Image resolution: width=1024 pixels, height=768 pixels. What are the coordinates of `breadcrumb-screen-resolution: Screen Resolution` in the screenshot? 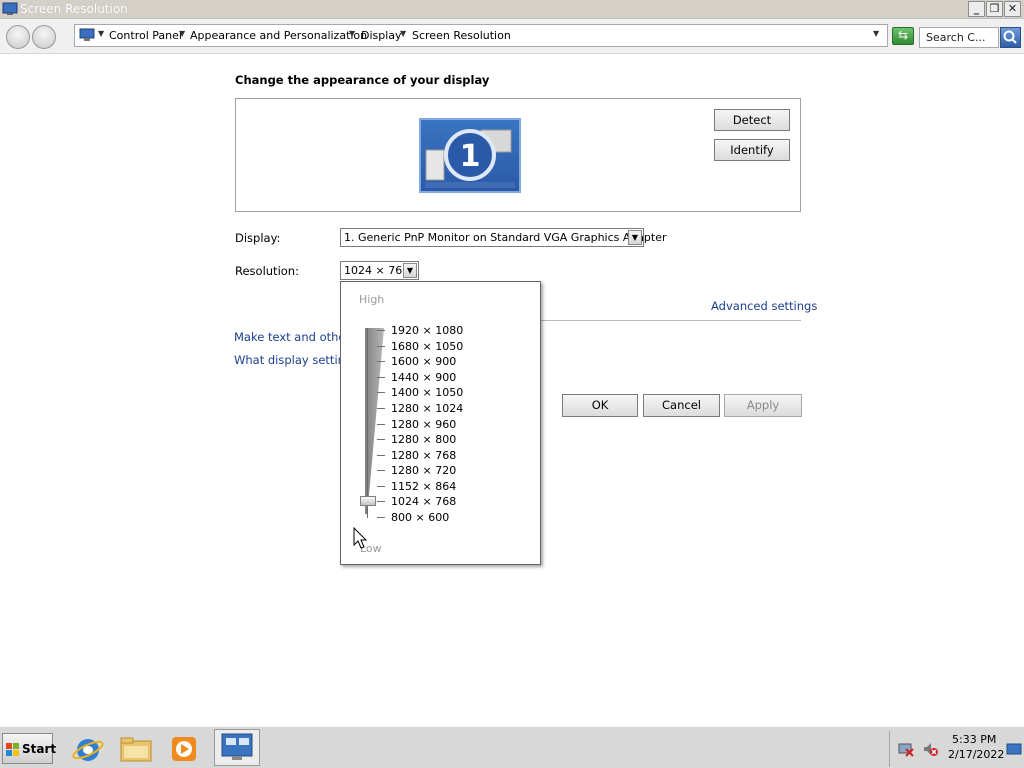 It's located at (461, 35).